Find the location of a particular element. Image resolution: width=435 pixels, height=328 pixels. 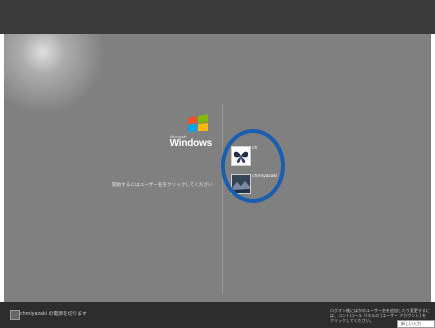

corner-glow is located at coordinates (56, 73).